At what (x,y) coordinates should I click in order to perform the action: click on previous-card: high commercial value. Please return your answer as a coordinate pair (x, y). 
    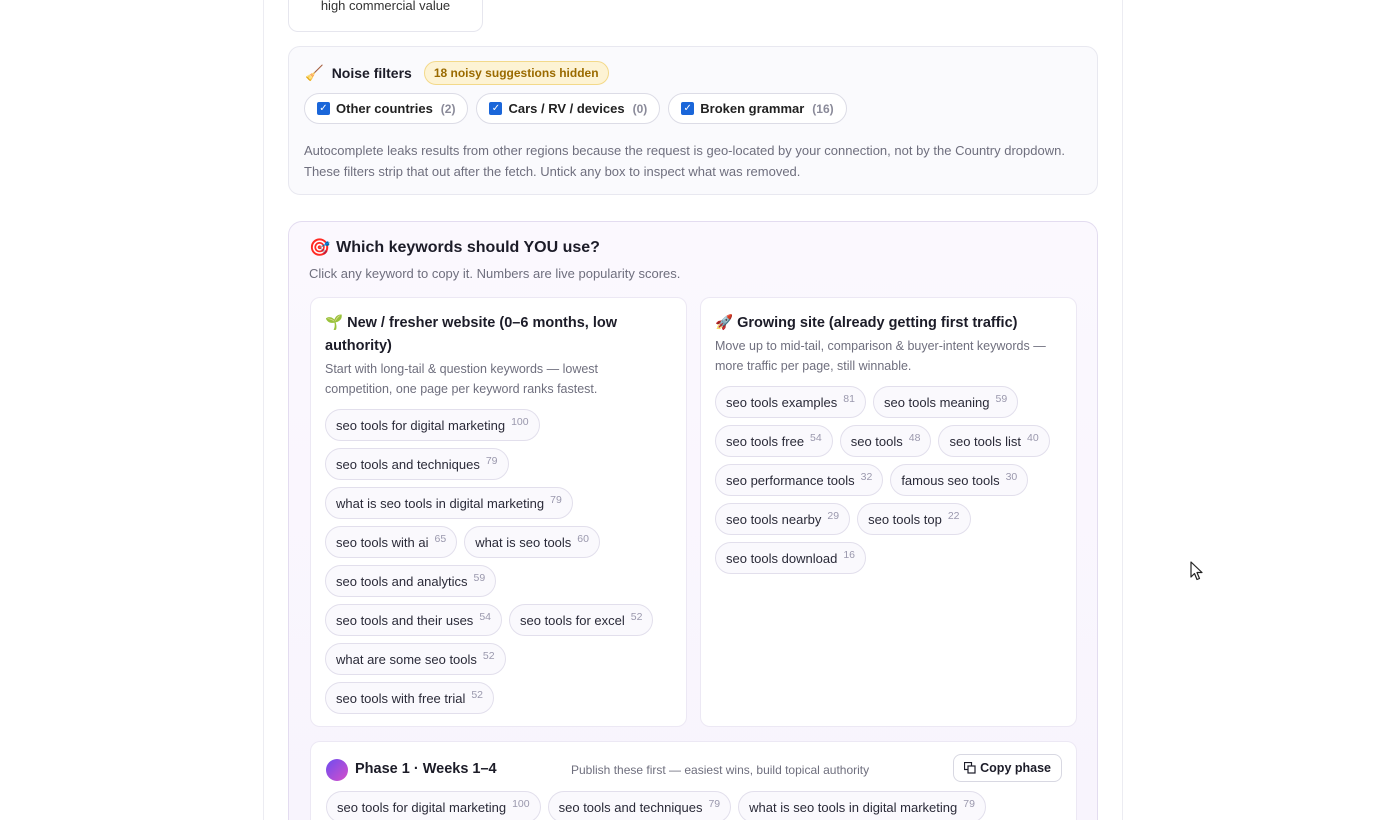
    Looking at the image, I should click on (385, 16).